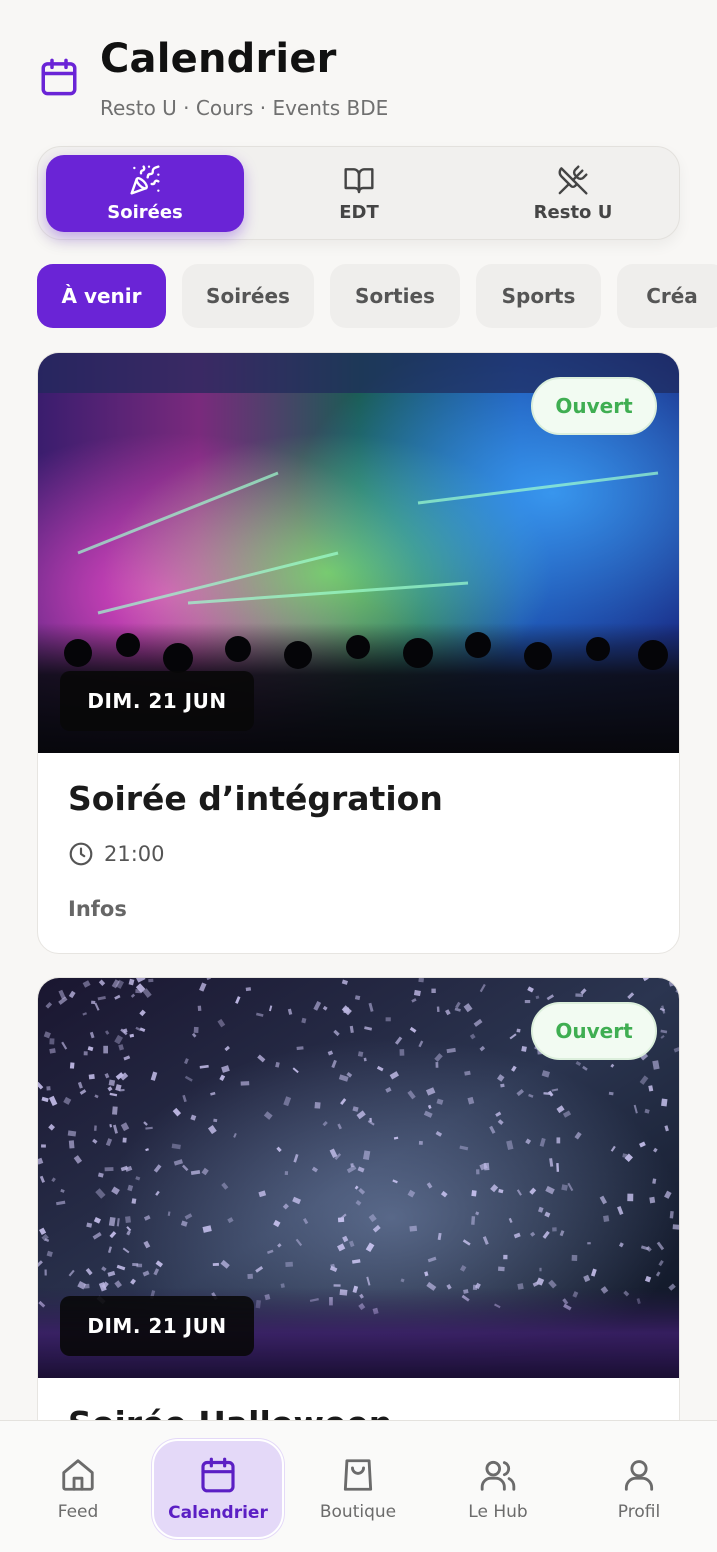  I want to click on segment-soirees: Soirées, so click(145, 193).